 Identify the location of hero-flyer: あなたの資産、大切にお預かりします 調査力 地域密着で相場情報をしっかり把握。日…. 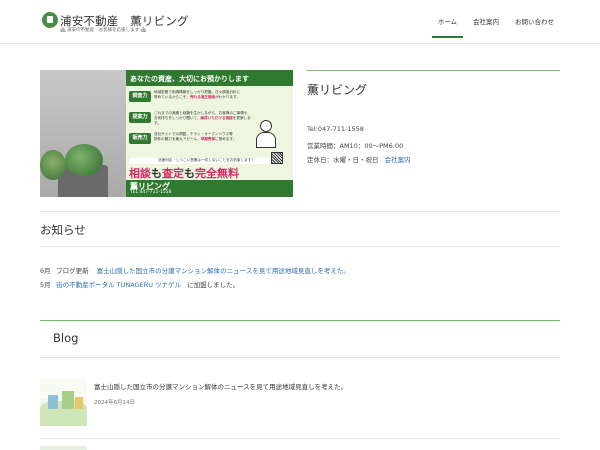
(209, 133).